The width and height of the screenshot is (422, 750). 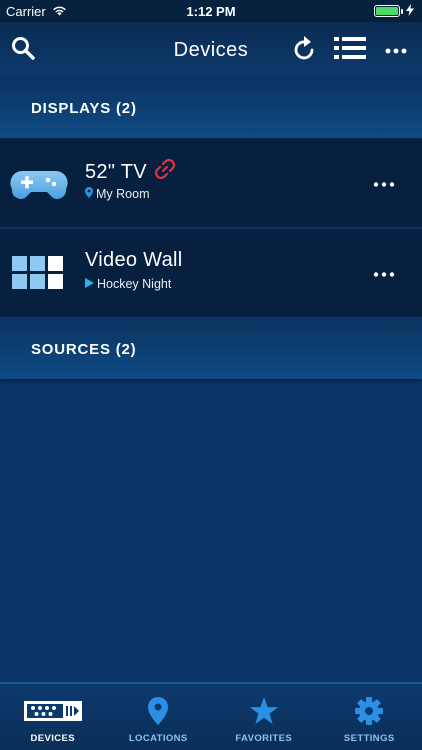 What do you see at coordinates (52, 711) in the screenshot?
I see `devices-icon` at bounding box center [52, 711].